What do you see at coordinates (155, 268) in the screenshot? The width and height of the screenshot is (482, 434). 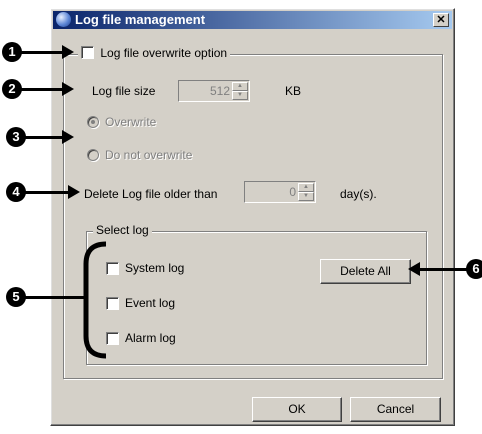 I see `system-log-label: System log` at bounding box center [155, 268].